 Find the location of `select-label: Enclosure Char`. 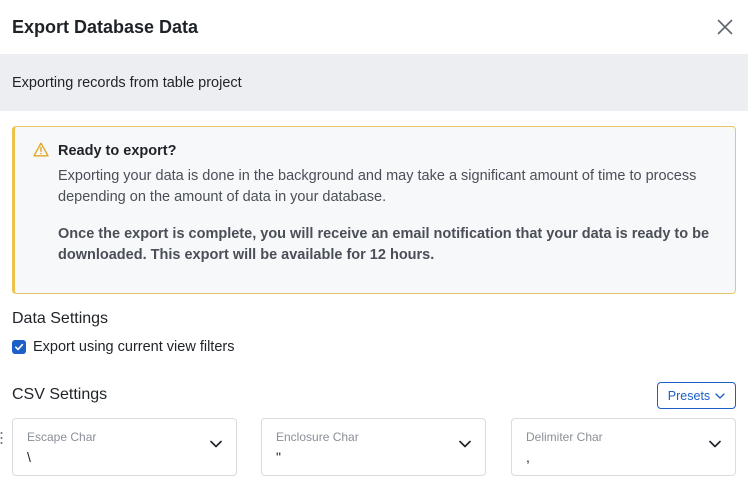

select-label: Enclosure Char is located at coordinates (317, 437).